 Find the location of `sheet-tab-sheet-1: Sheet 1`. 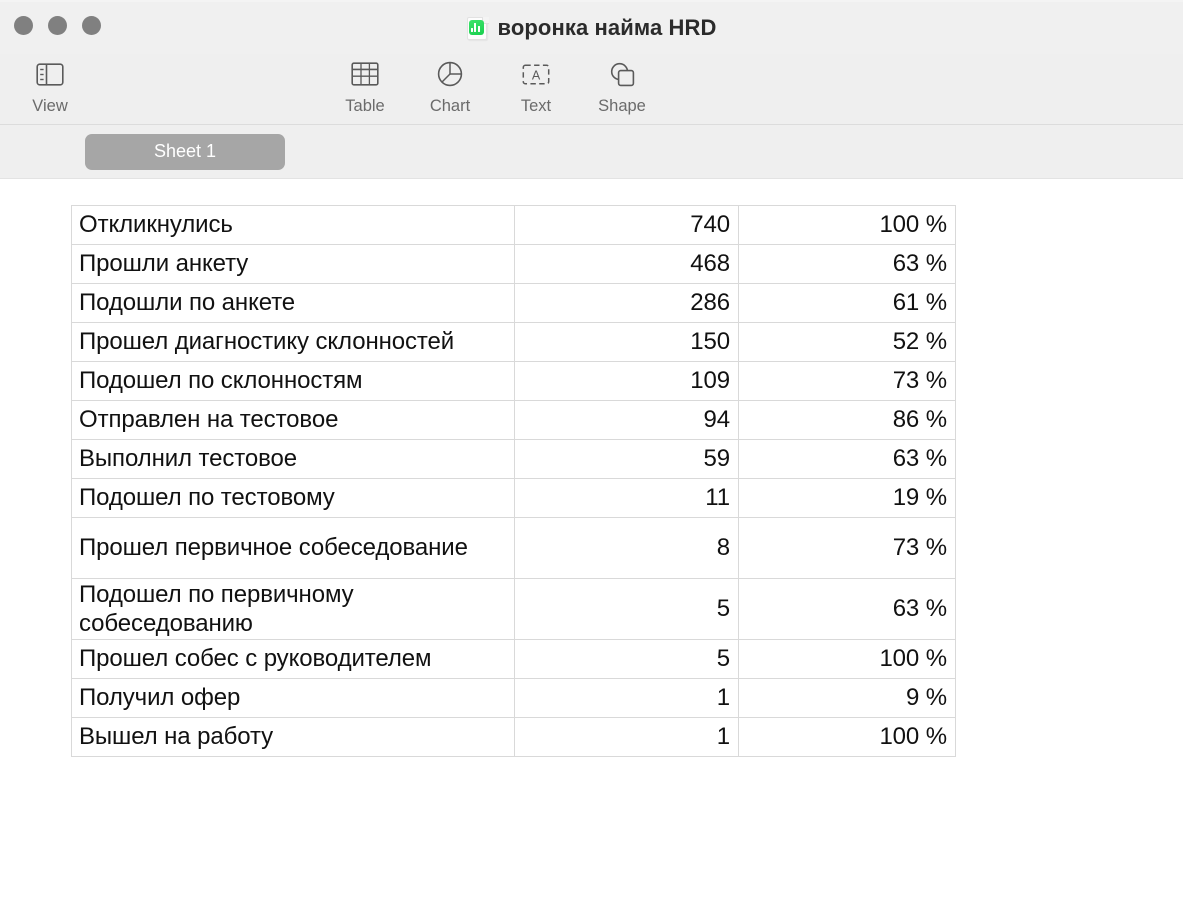

sheet-tab-sheet-1: Sheet 1 is located at coordinates (185, 151).